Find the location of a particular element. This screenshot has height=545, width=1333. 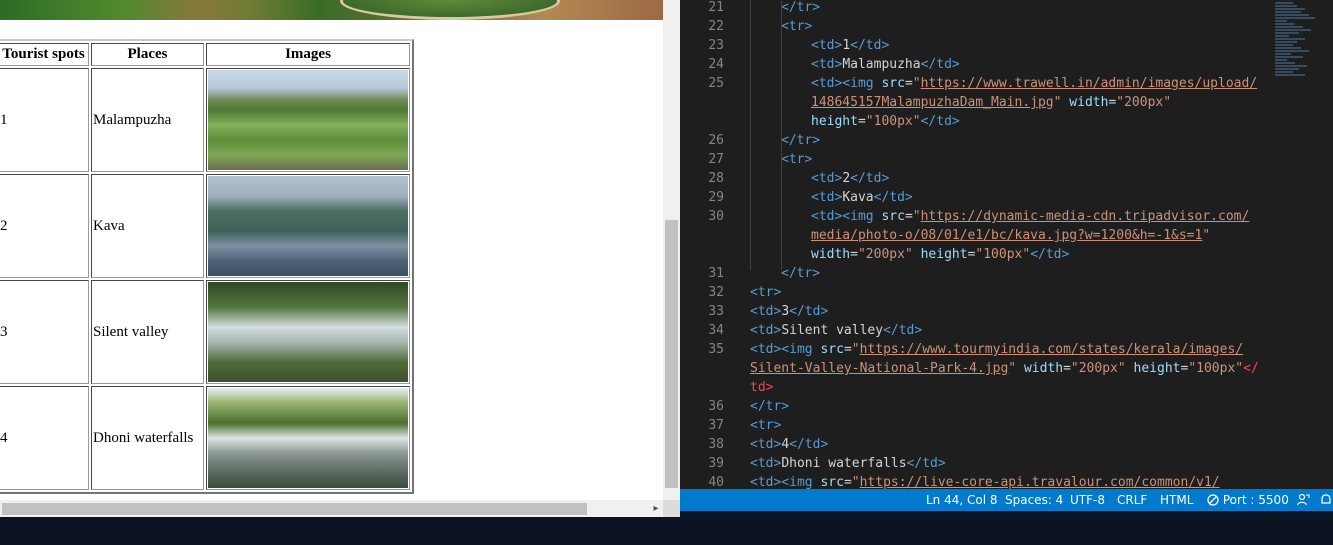

code-text: <td>Silent valley</td> is located at coordinates (836, 330).